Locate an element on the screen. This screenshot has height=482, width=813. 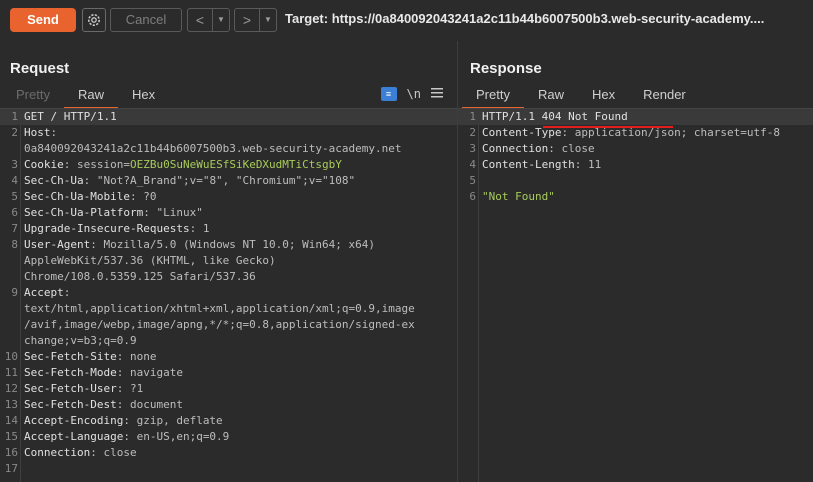
header-name: Sec-Ch-Ua is located at coordinates (54, 180).